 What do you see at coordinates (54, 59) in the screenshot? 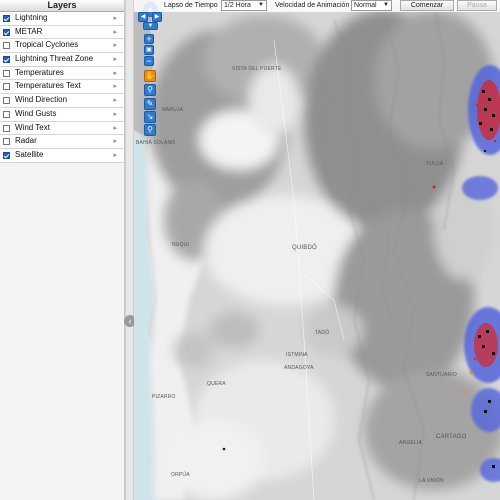
I see `layer-label: Lightning Threat Zone` at bounding box center [54, 59].